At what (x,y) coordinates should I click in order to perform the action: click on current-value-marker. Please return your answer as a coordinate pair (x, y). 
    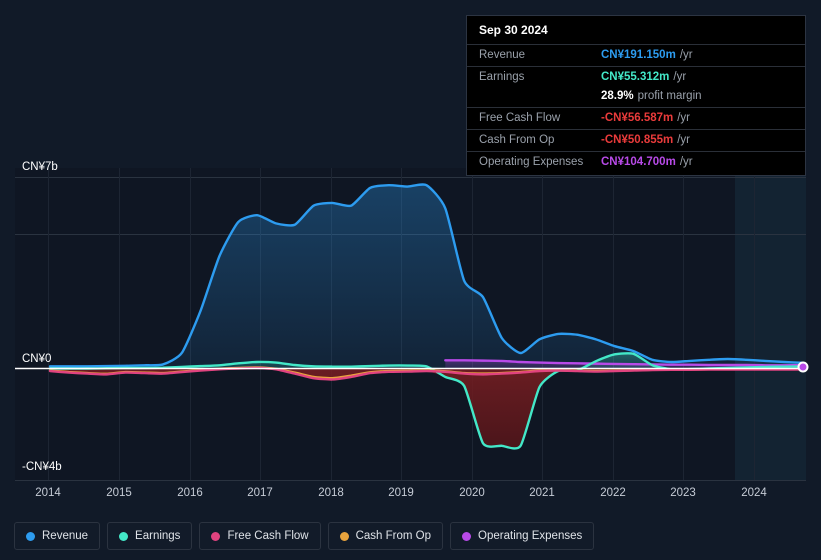
    Looking at the image, I should click on (803, 367).